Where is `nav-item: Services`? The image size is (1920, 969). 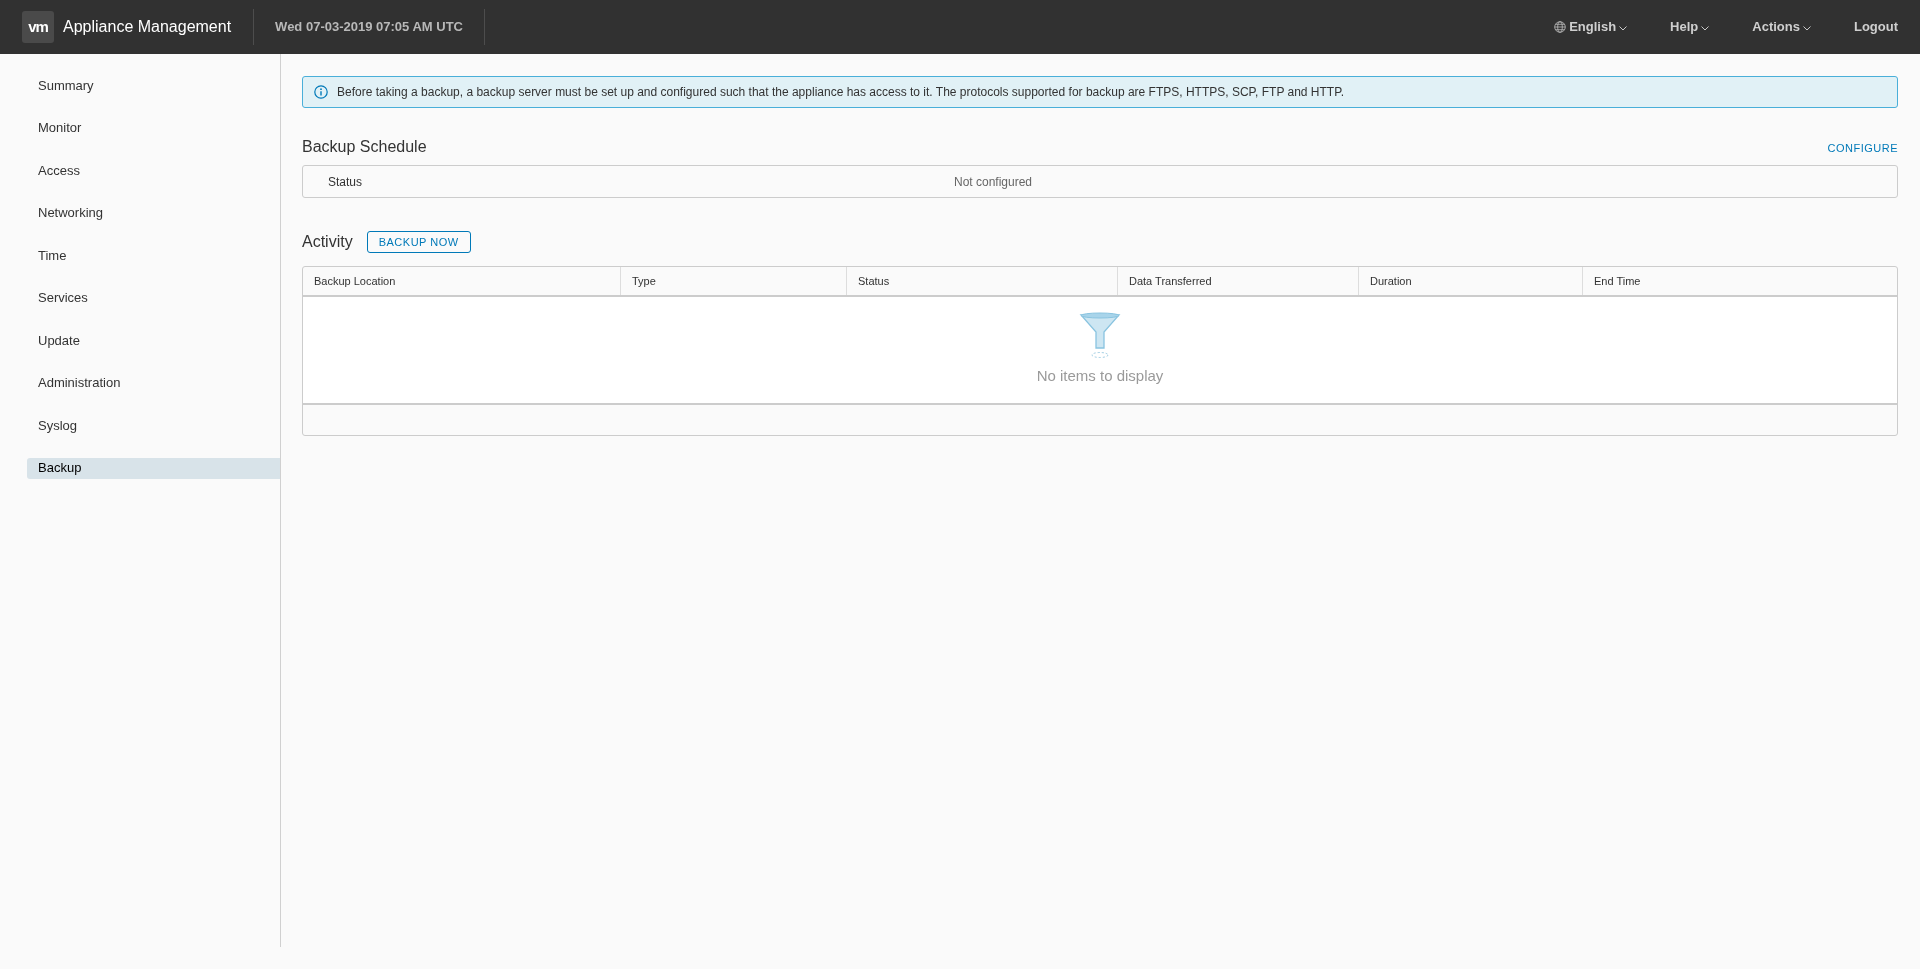
nav-item: Services is located at coordinates (153, 298).